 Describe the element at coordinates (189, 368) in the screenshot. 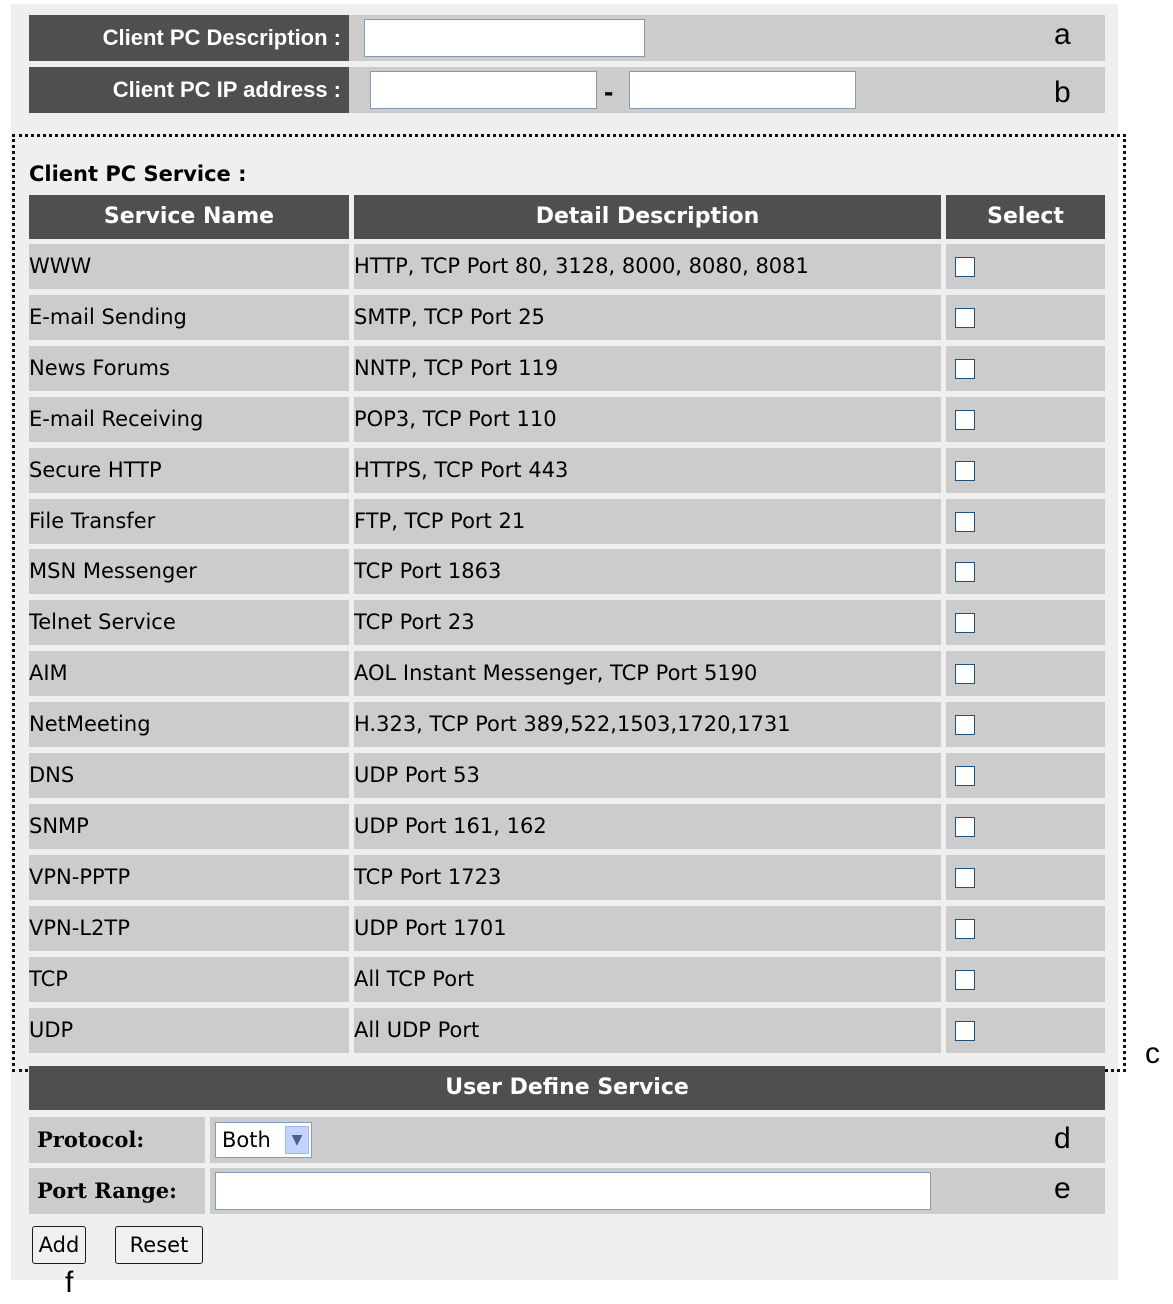

I see `service-name-cell: News Forums` at that location.